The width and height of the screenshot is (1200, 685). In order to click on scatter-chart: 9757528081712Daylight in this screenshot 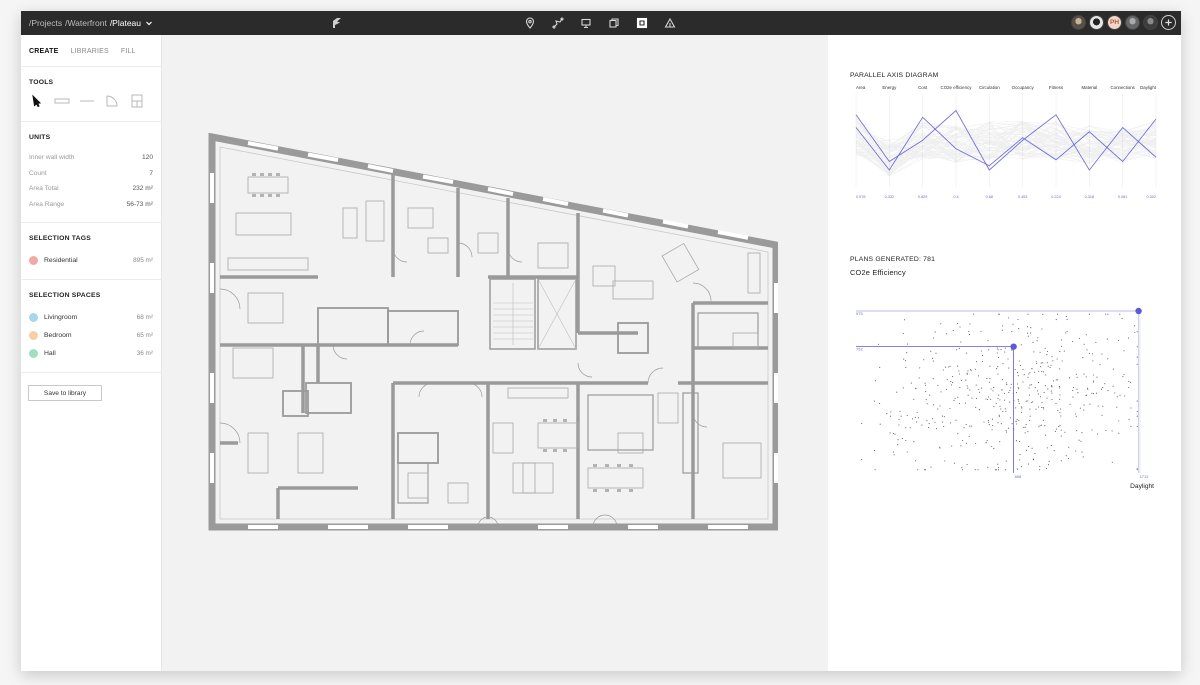, I will do `click(1007, 391)`.